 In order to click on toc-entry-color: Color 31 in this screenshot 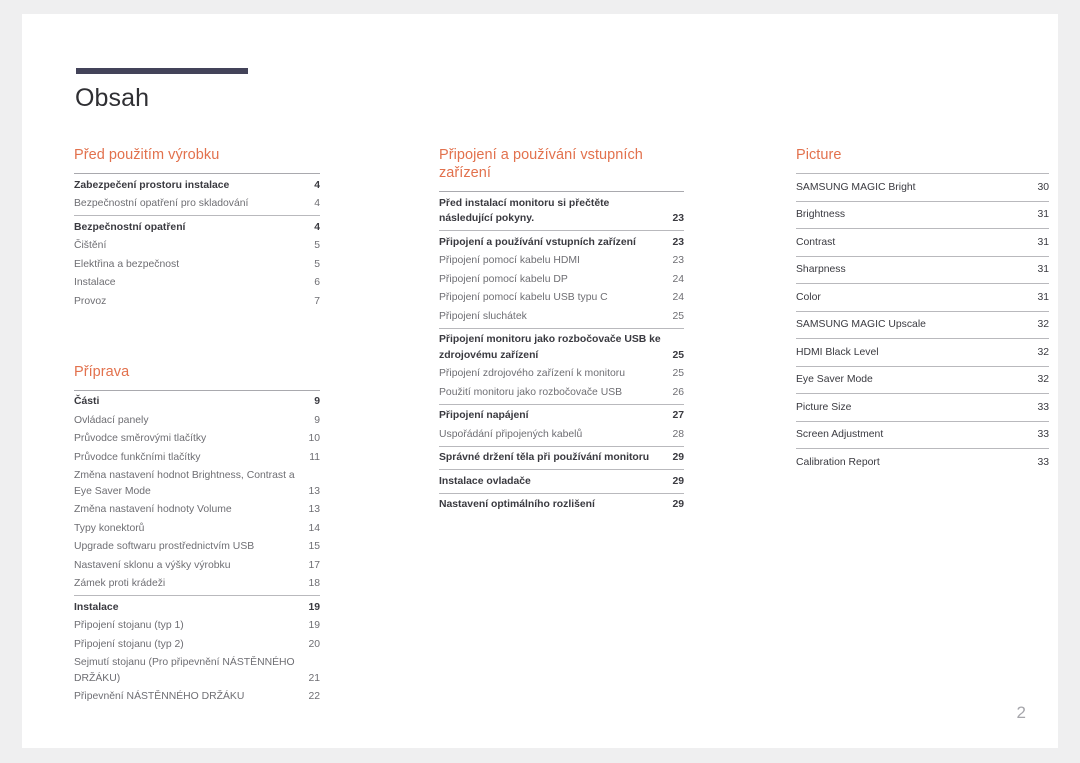, I will do `click(922, 297)`.